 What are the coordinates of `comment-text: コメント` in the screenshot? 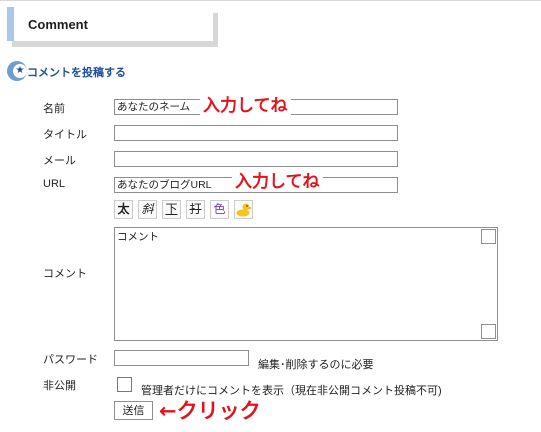 It's located at (138, 237).